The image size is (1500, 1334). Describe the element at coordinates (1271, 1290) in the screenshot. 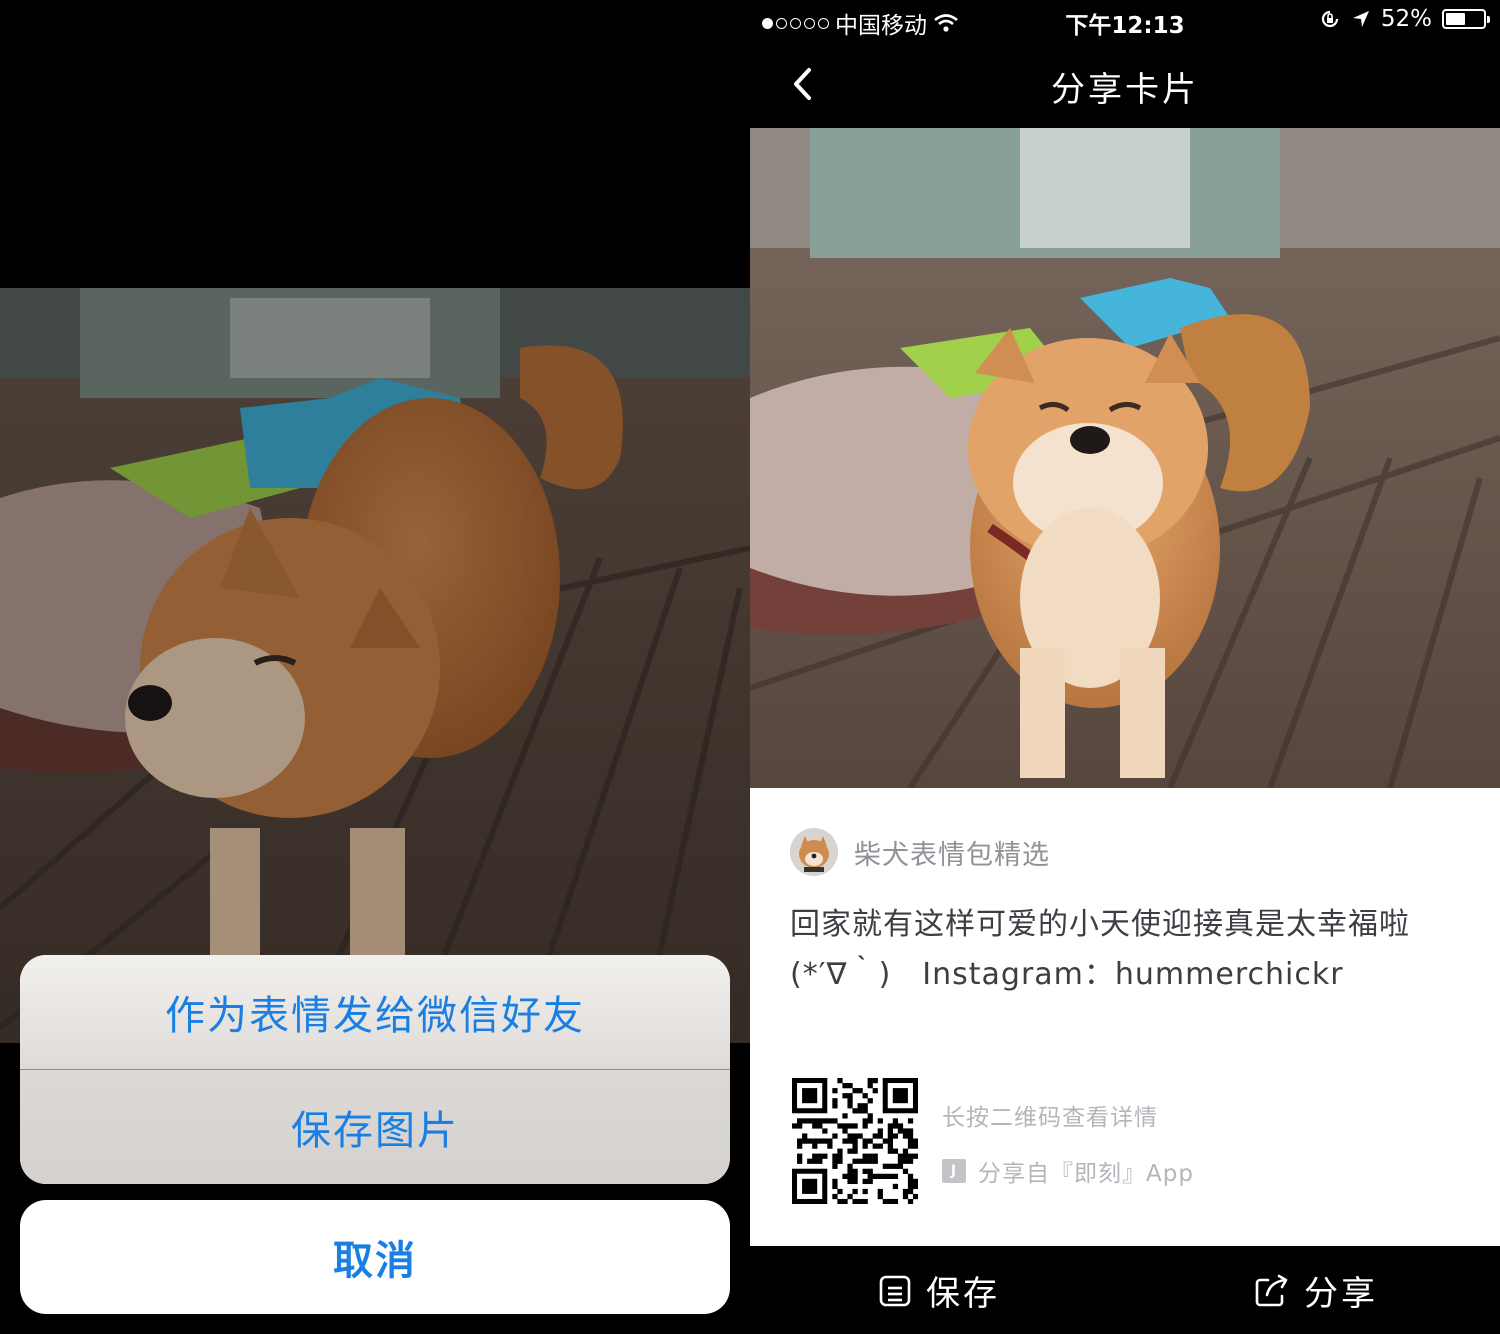

I see `share-icon` at that location.